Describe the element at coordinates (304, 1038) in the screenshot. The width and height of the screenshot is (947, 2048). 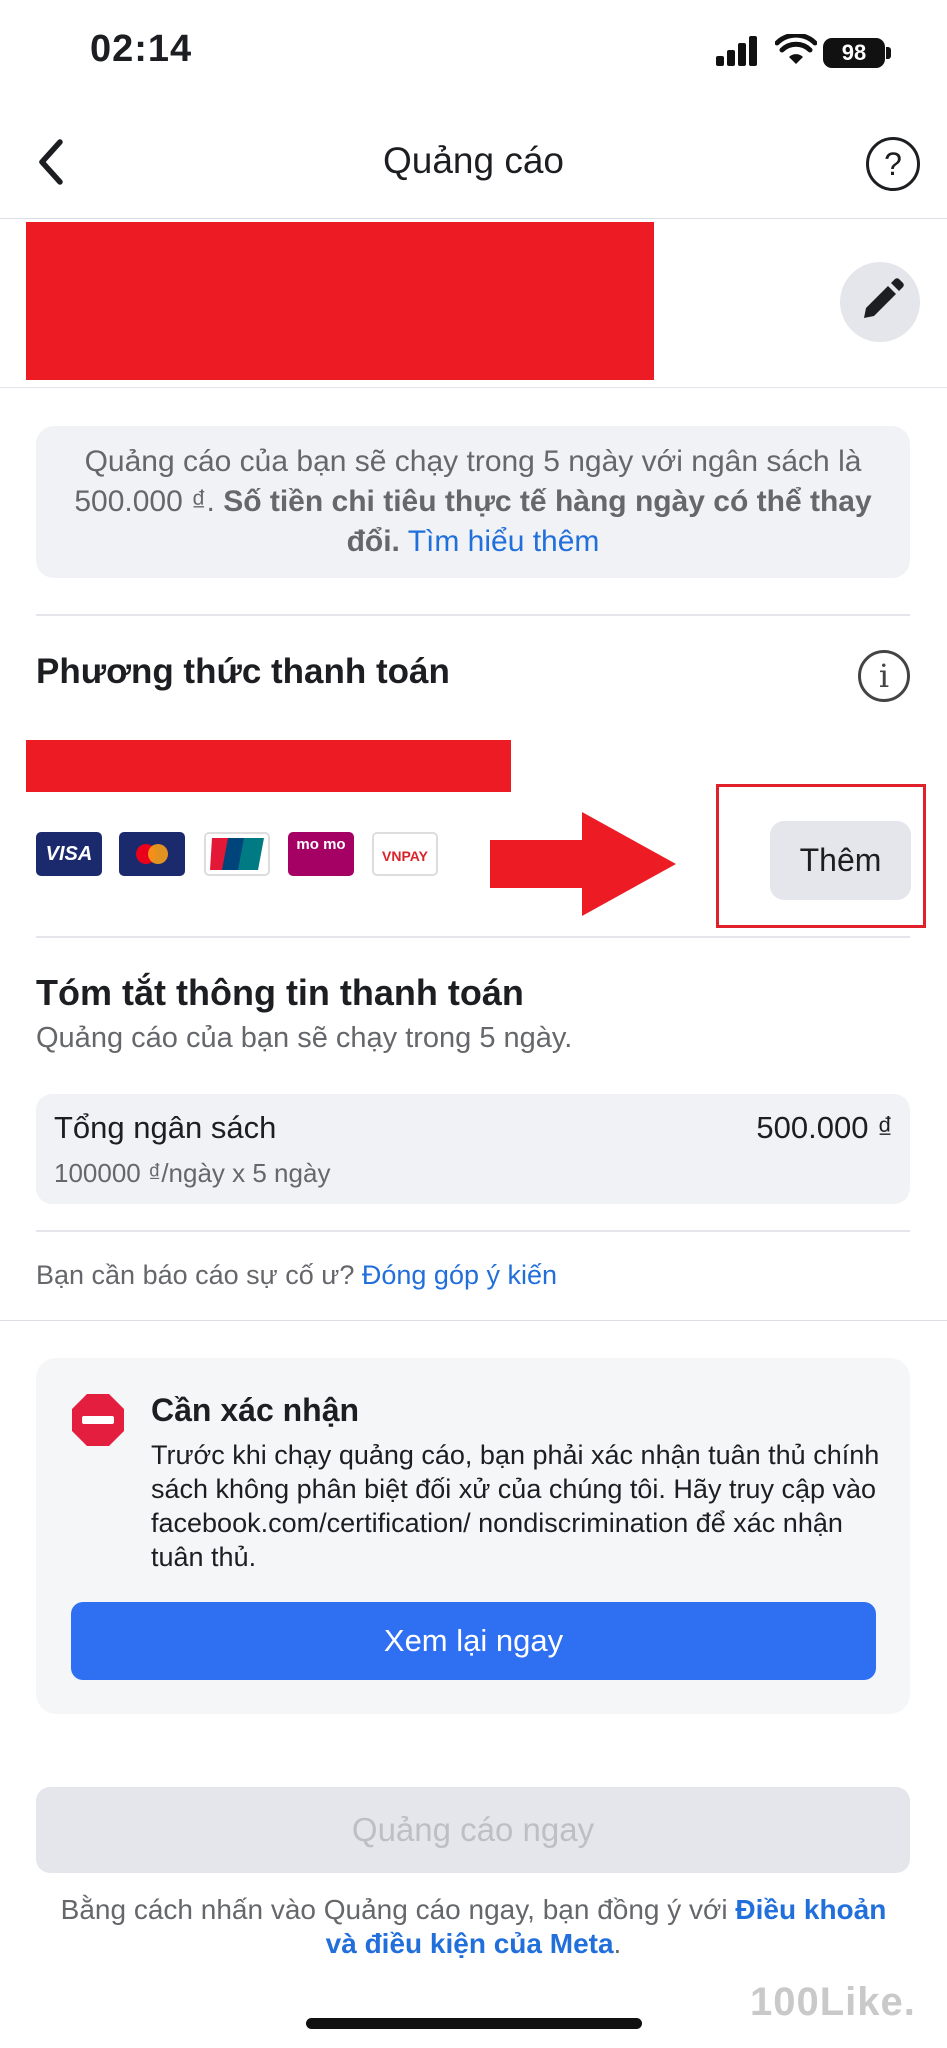
I see `summary-subtitle: Quảng cáo của bạn sẽ chạy trong 5 ngày.` at that location.